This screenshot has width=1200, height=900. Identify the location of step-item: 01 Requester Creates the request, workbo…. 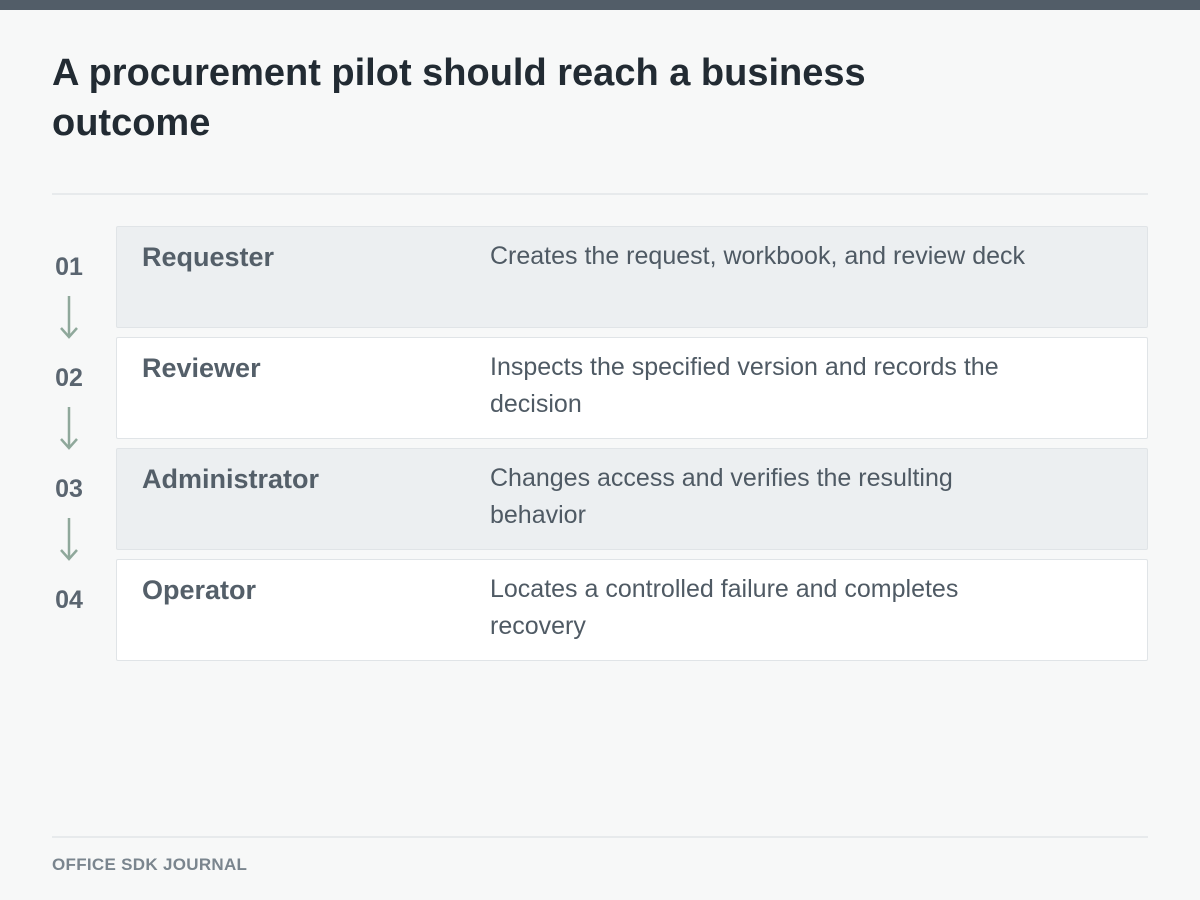
(600, 282).